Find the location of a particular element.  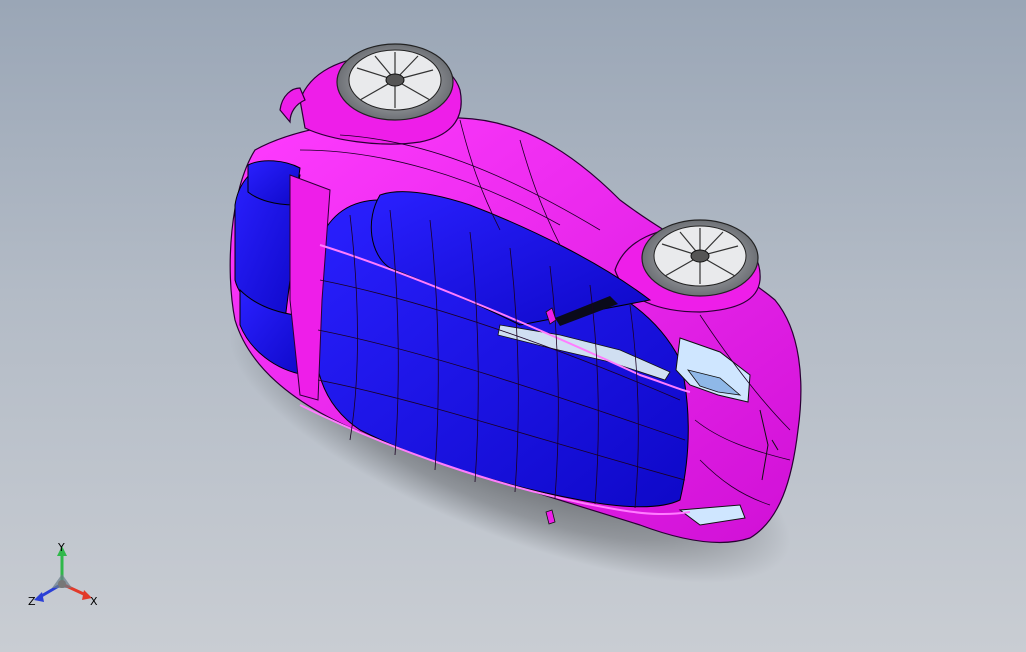

triad-y-label: Y is located at coordinates (61, 547).